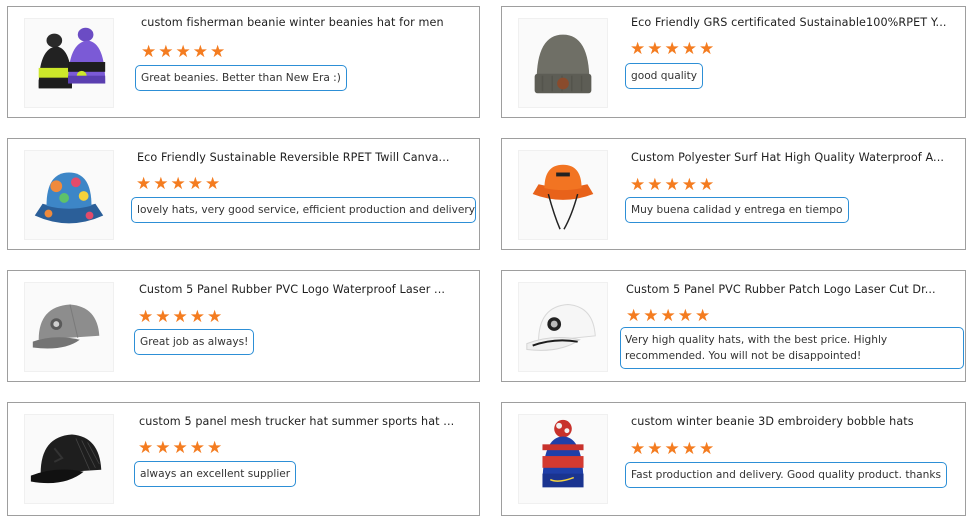 The width and height of the screenshot is (966, 516). I want to click on white-rope-cap-icon, so click(563, 327).